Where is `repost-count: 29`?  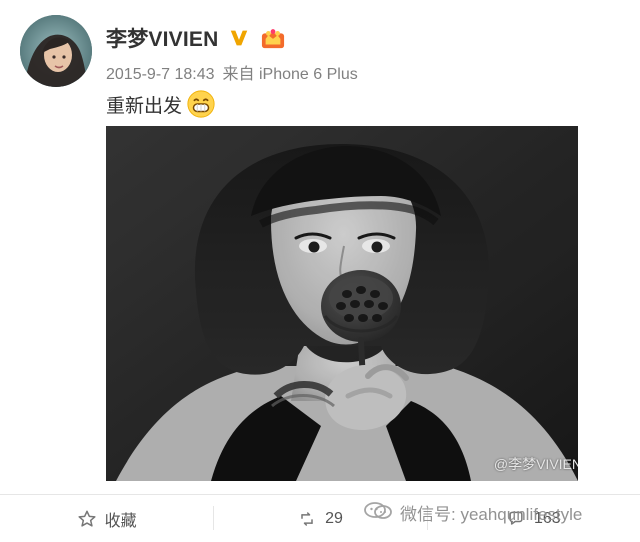 repost-count: 29 is located at coordinates (334, 518).